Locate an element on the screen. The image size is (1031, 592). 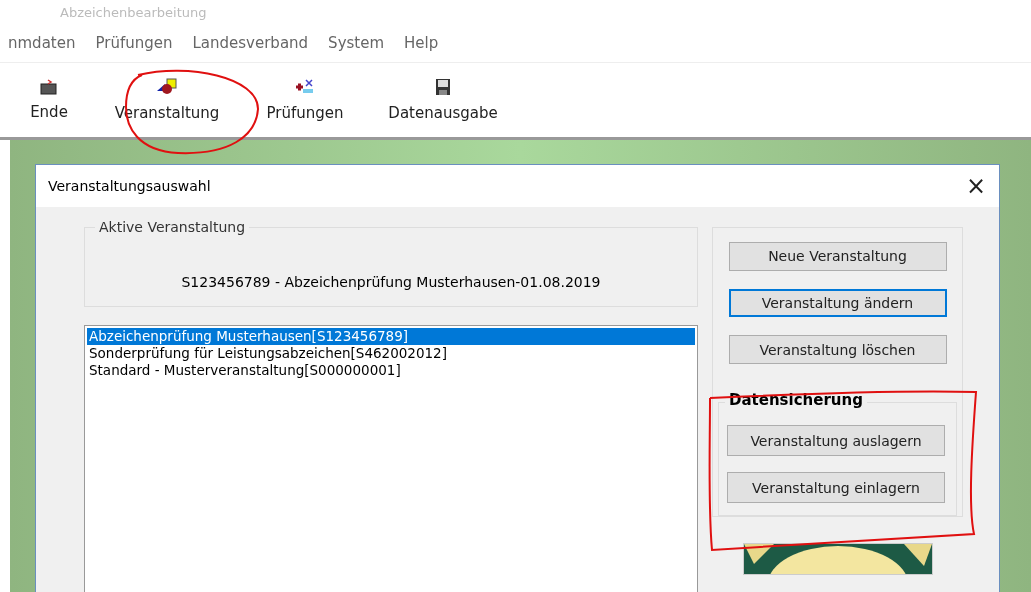
dialog-button: Veranstaltung ändern is located at coordinates (837, 303).